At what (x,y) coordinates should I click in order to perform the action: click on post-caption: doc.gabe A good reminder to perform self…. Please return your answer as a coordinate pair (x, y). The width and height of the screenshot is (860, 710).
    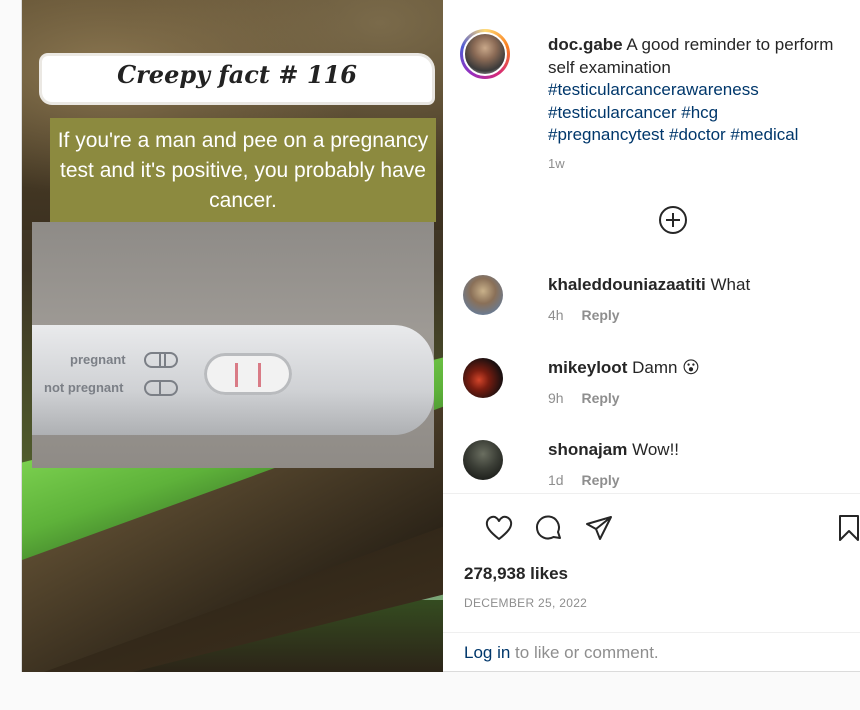
    Looking at the image, I should click on (693, 90).